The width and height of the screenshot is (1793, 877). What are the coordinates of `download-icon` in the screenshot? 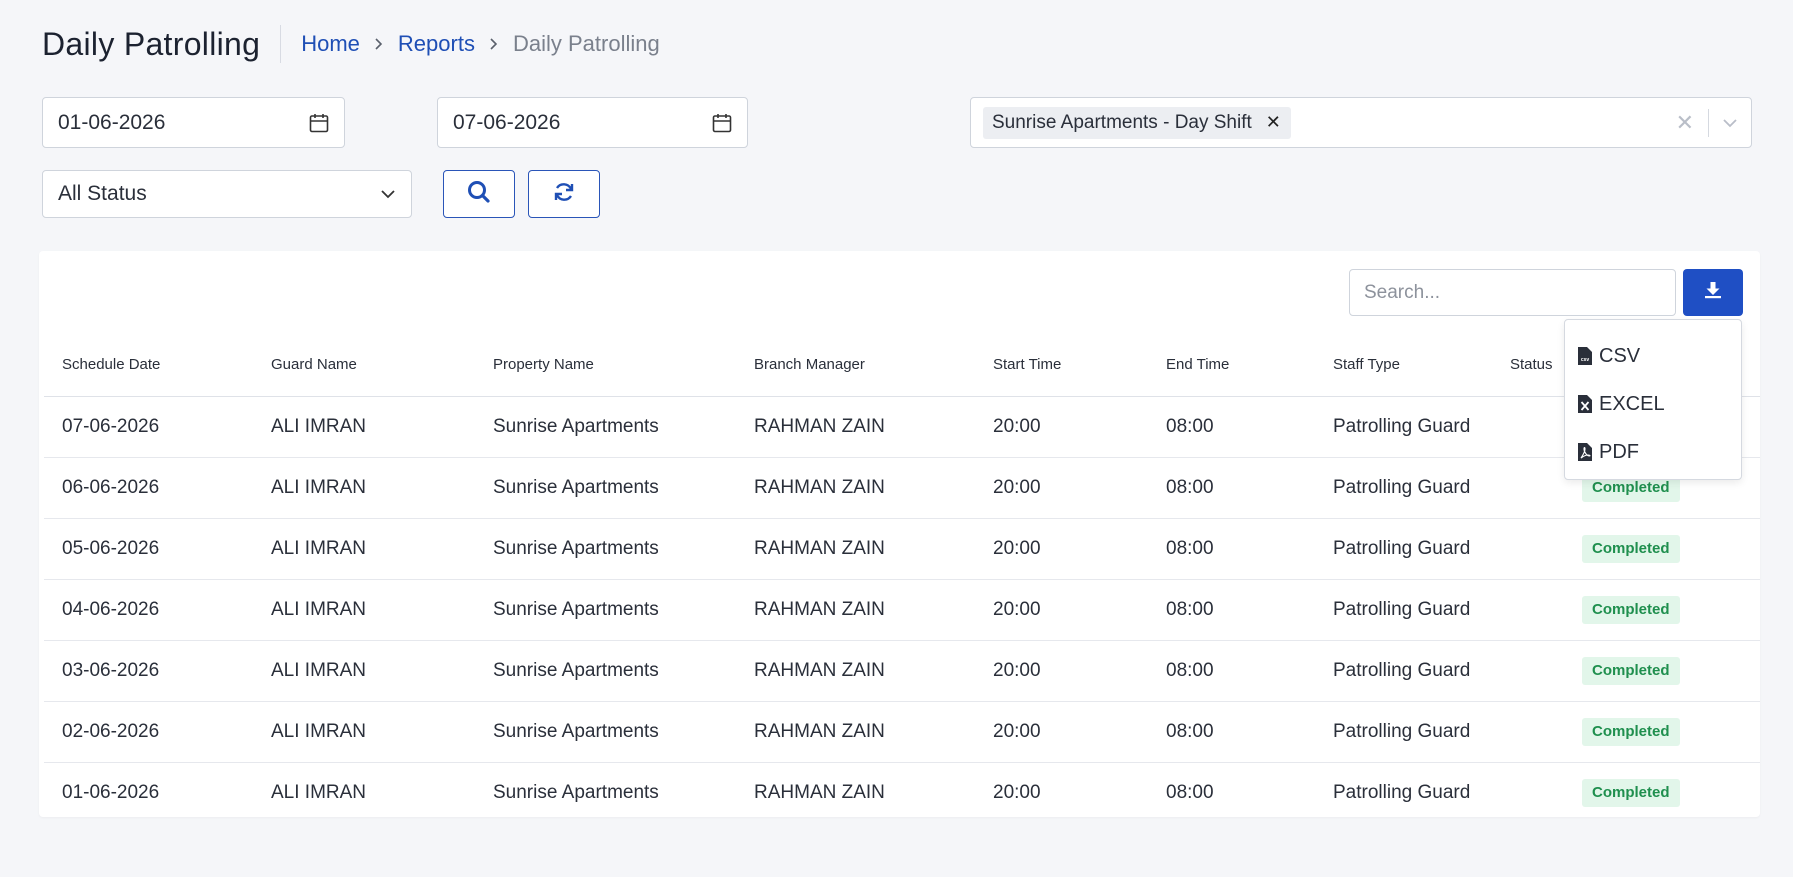 It's located at (1713, 292).